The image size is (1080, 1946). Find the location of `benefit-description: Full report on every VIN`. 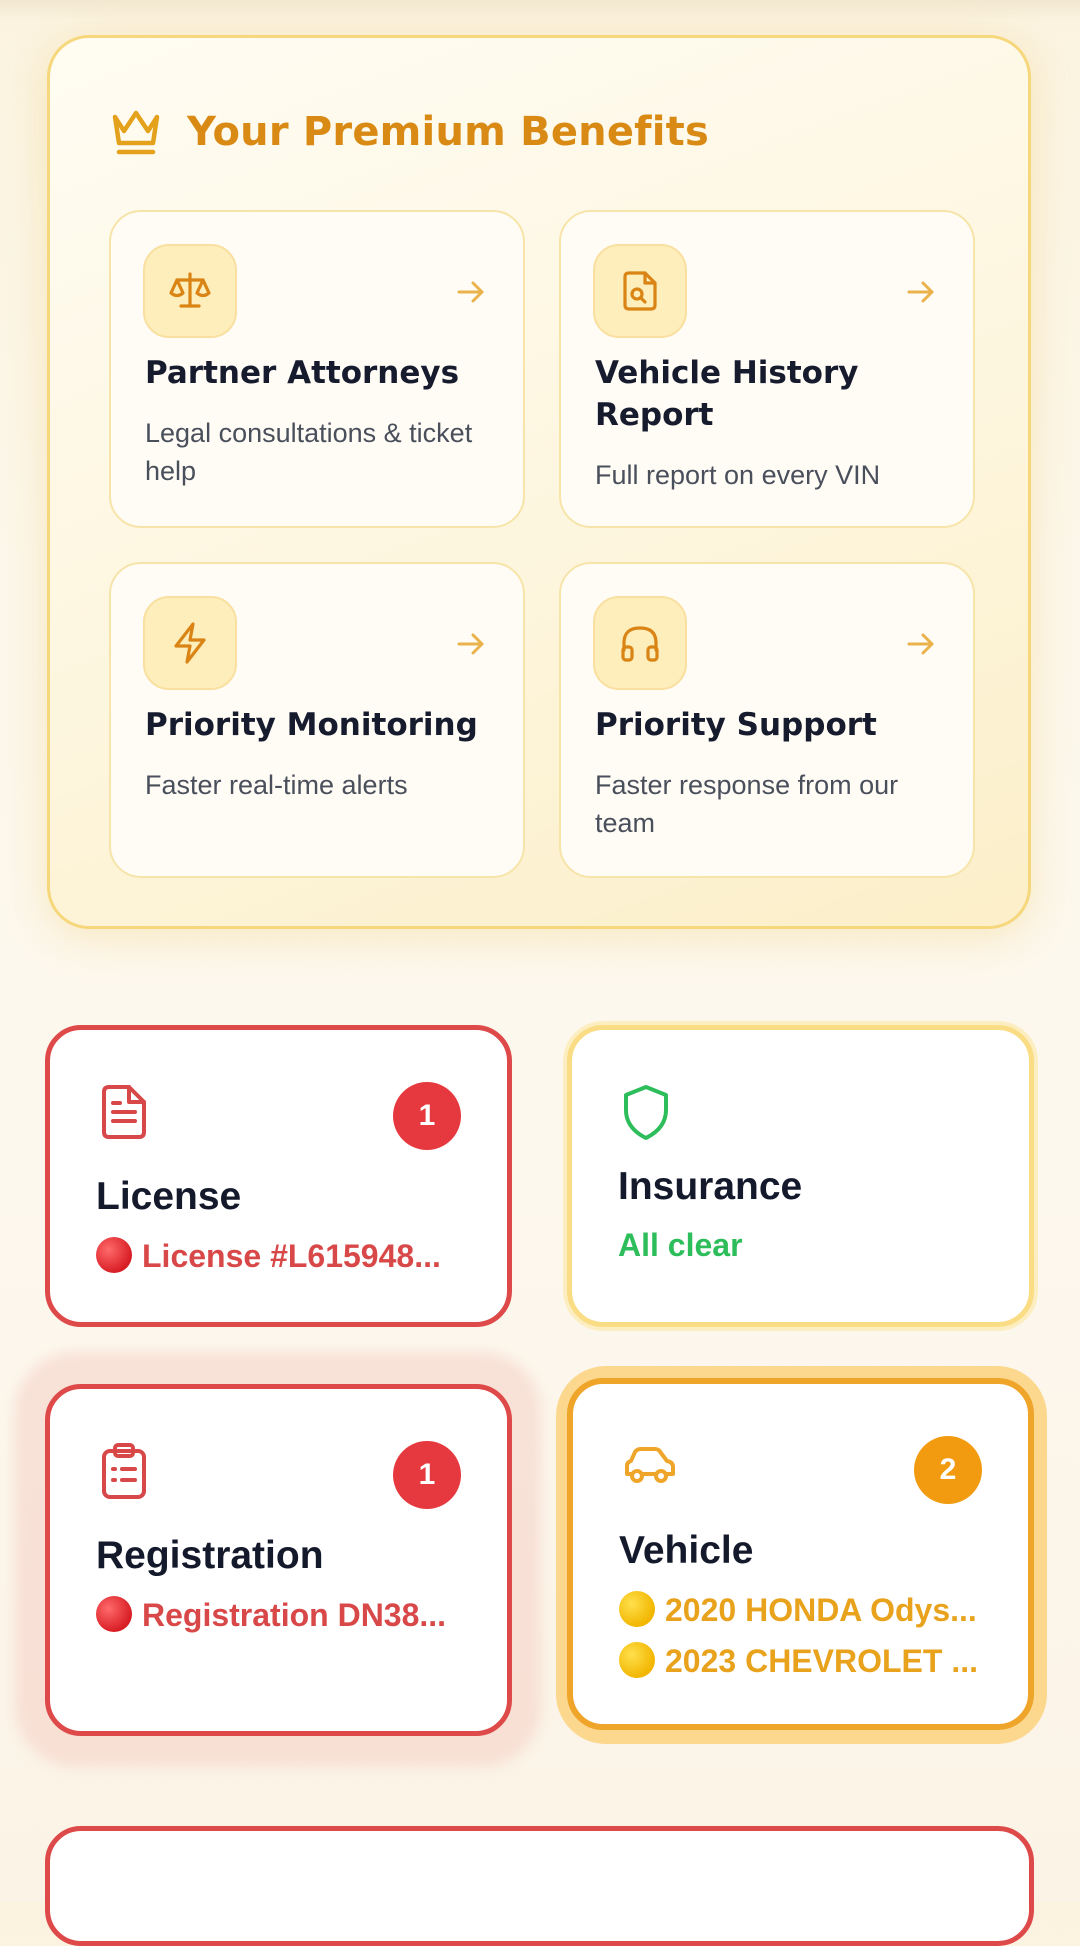

benefit-description: Full report on every VIN is located at coordinates (738, 475).